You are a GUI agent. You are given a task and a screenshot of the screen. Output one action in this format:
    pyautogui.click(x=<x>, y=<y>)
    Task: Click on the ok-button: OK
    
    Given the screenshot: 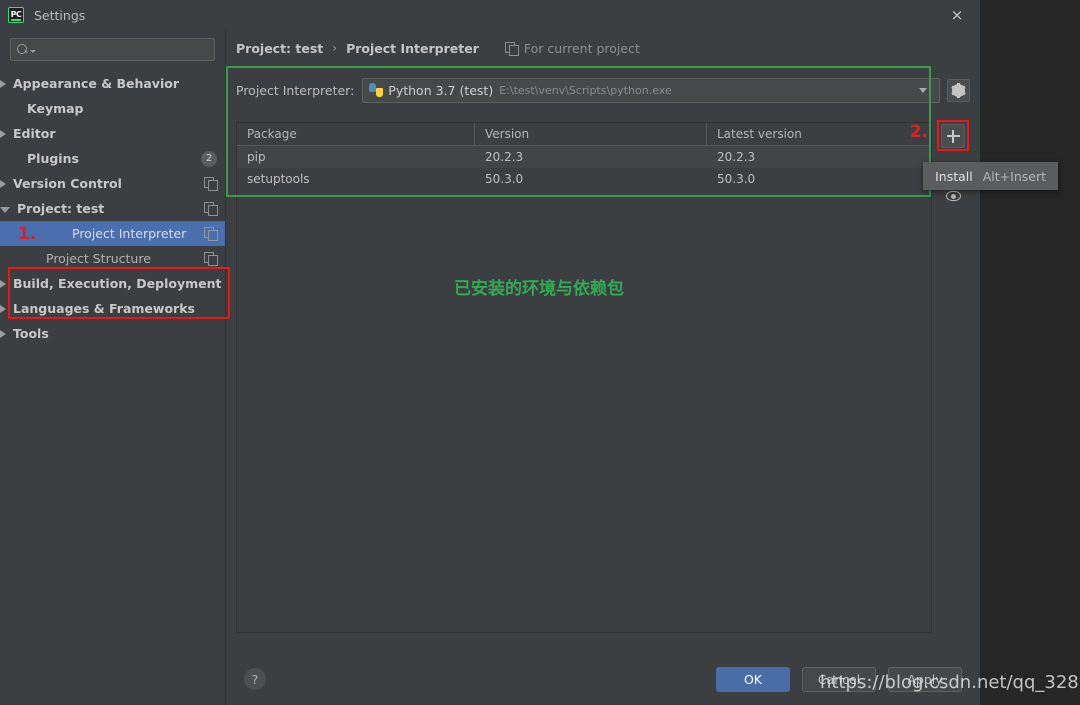 What is the action you would take?
    pyautogui.click(x=753, y=679)
    